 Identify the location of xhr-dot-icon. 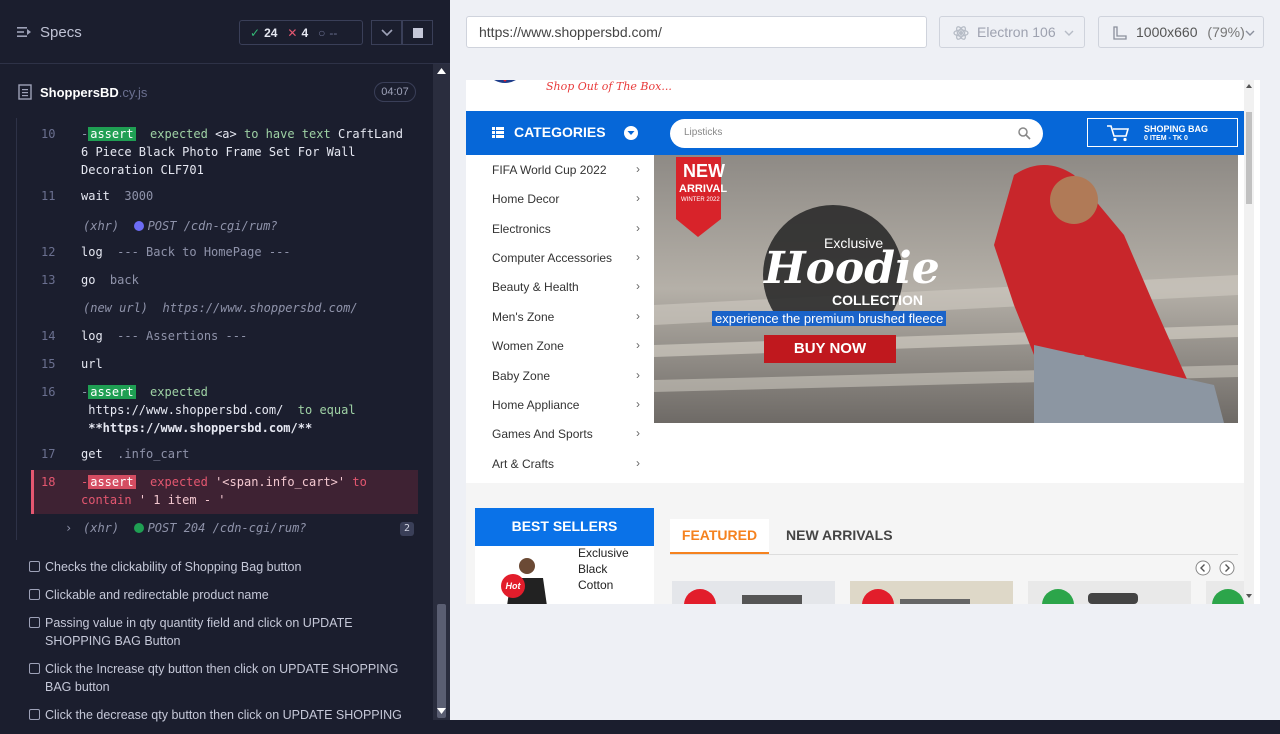
(138, 226).